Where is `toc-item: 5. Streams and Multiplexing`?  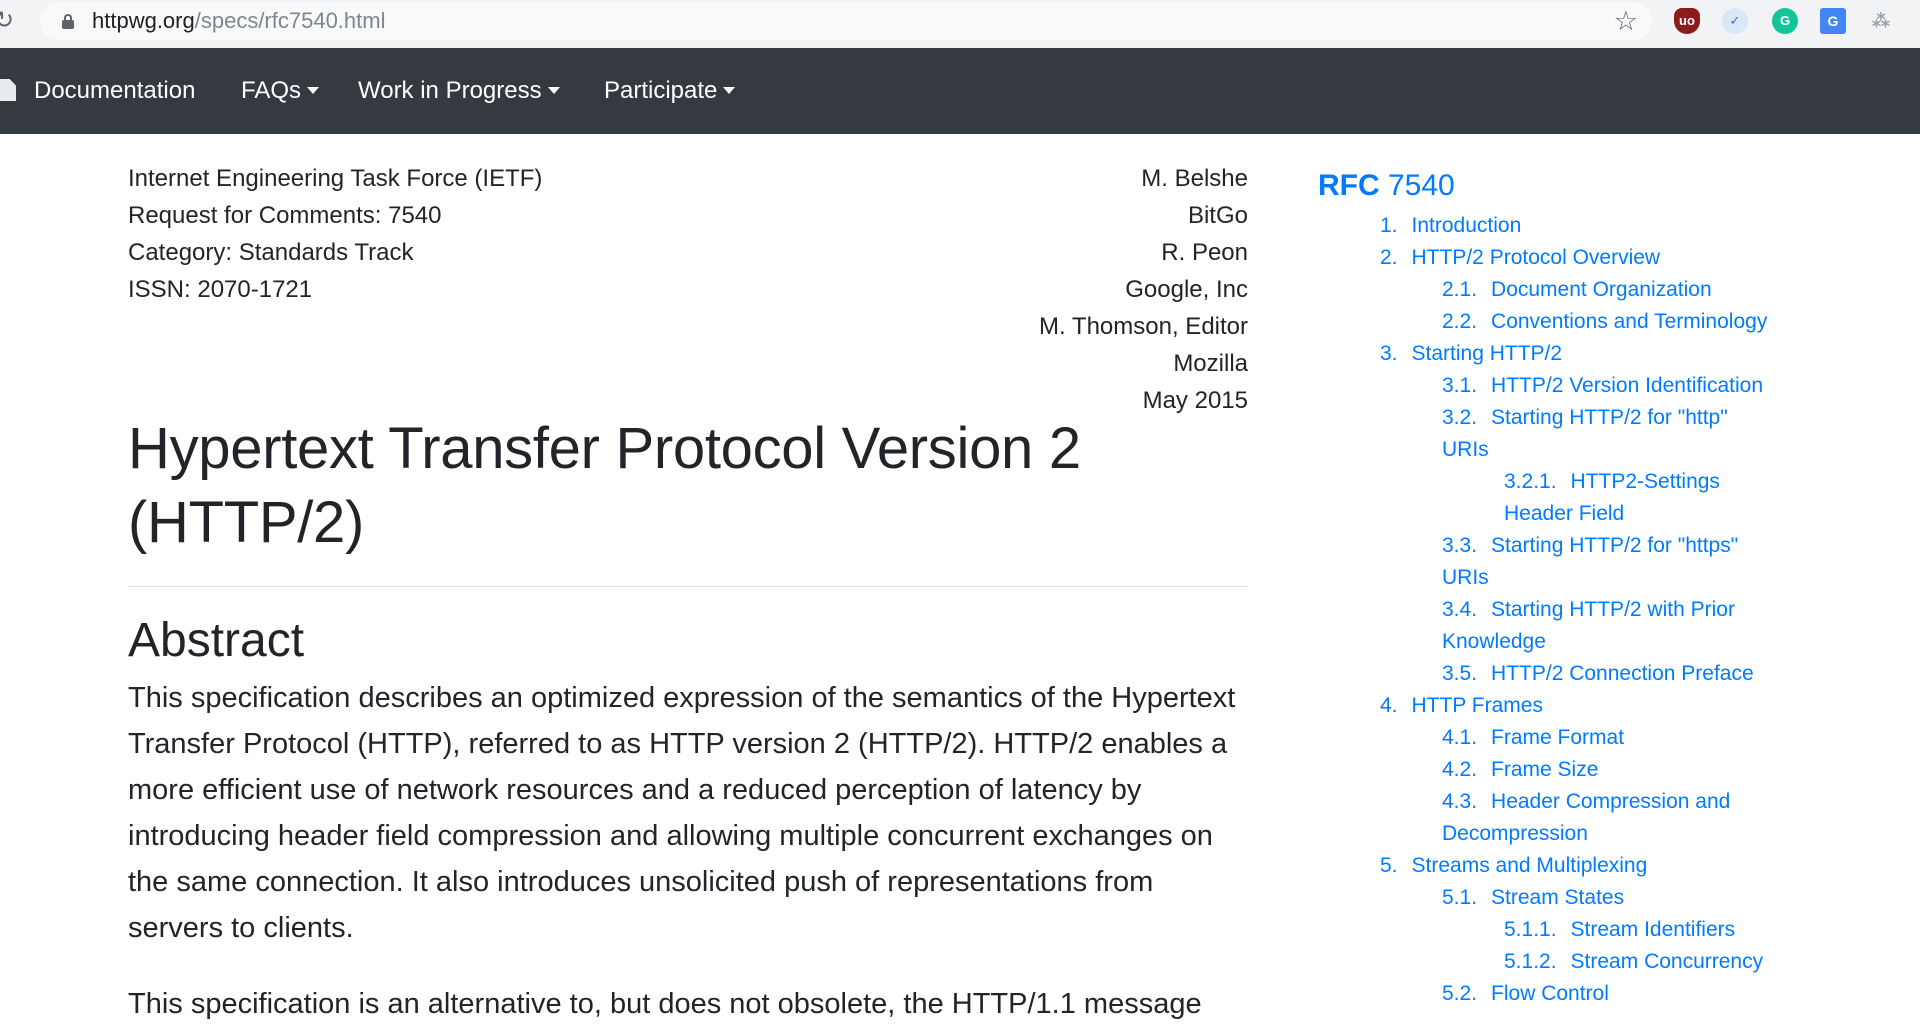
toc-item: 5. Streams and Multiplexing is located at coordinates (1578, 866).